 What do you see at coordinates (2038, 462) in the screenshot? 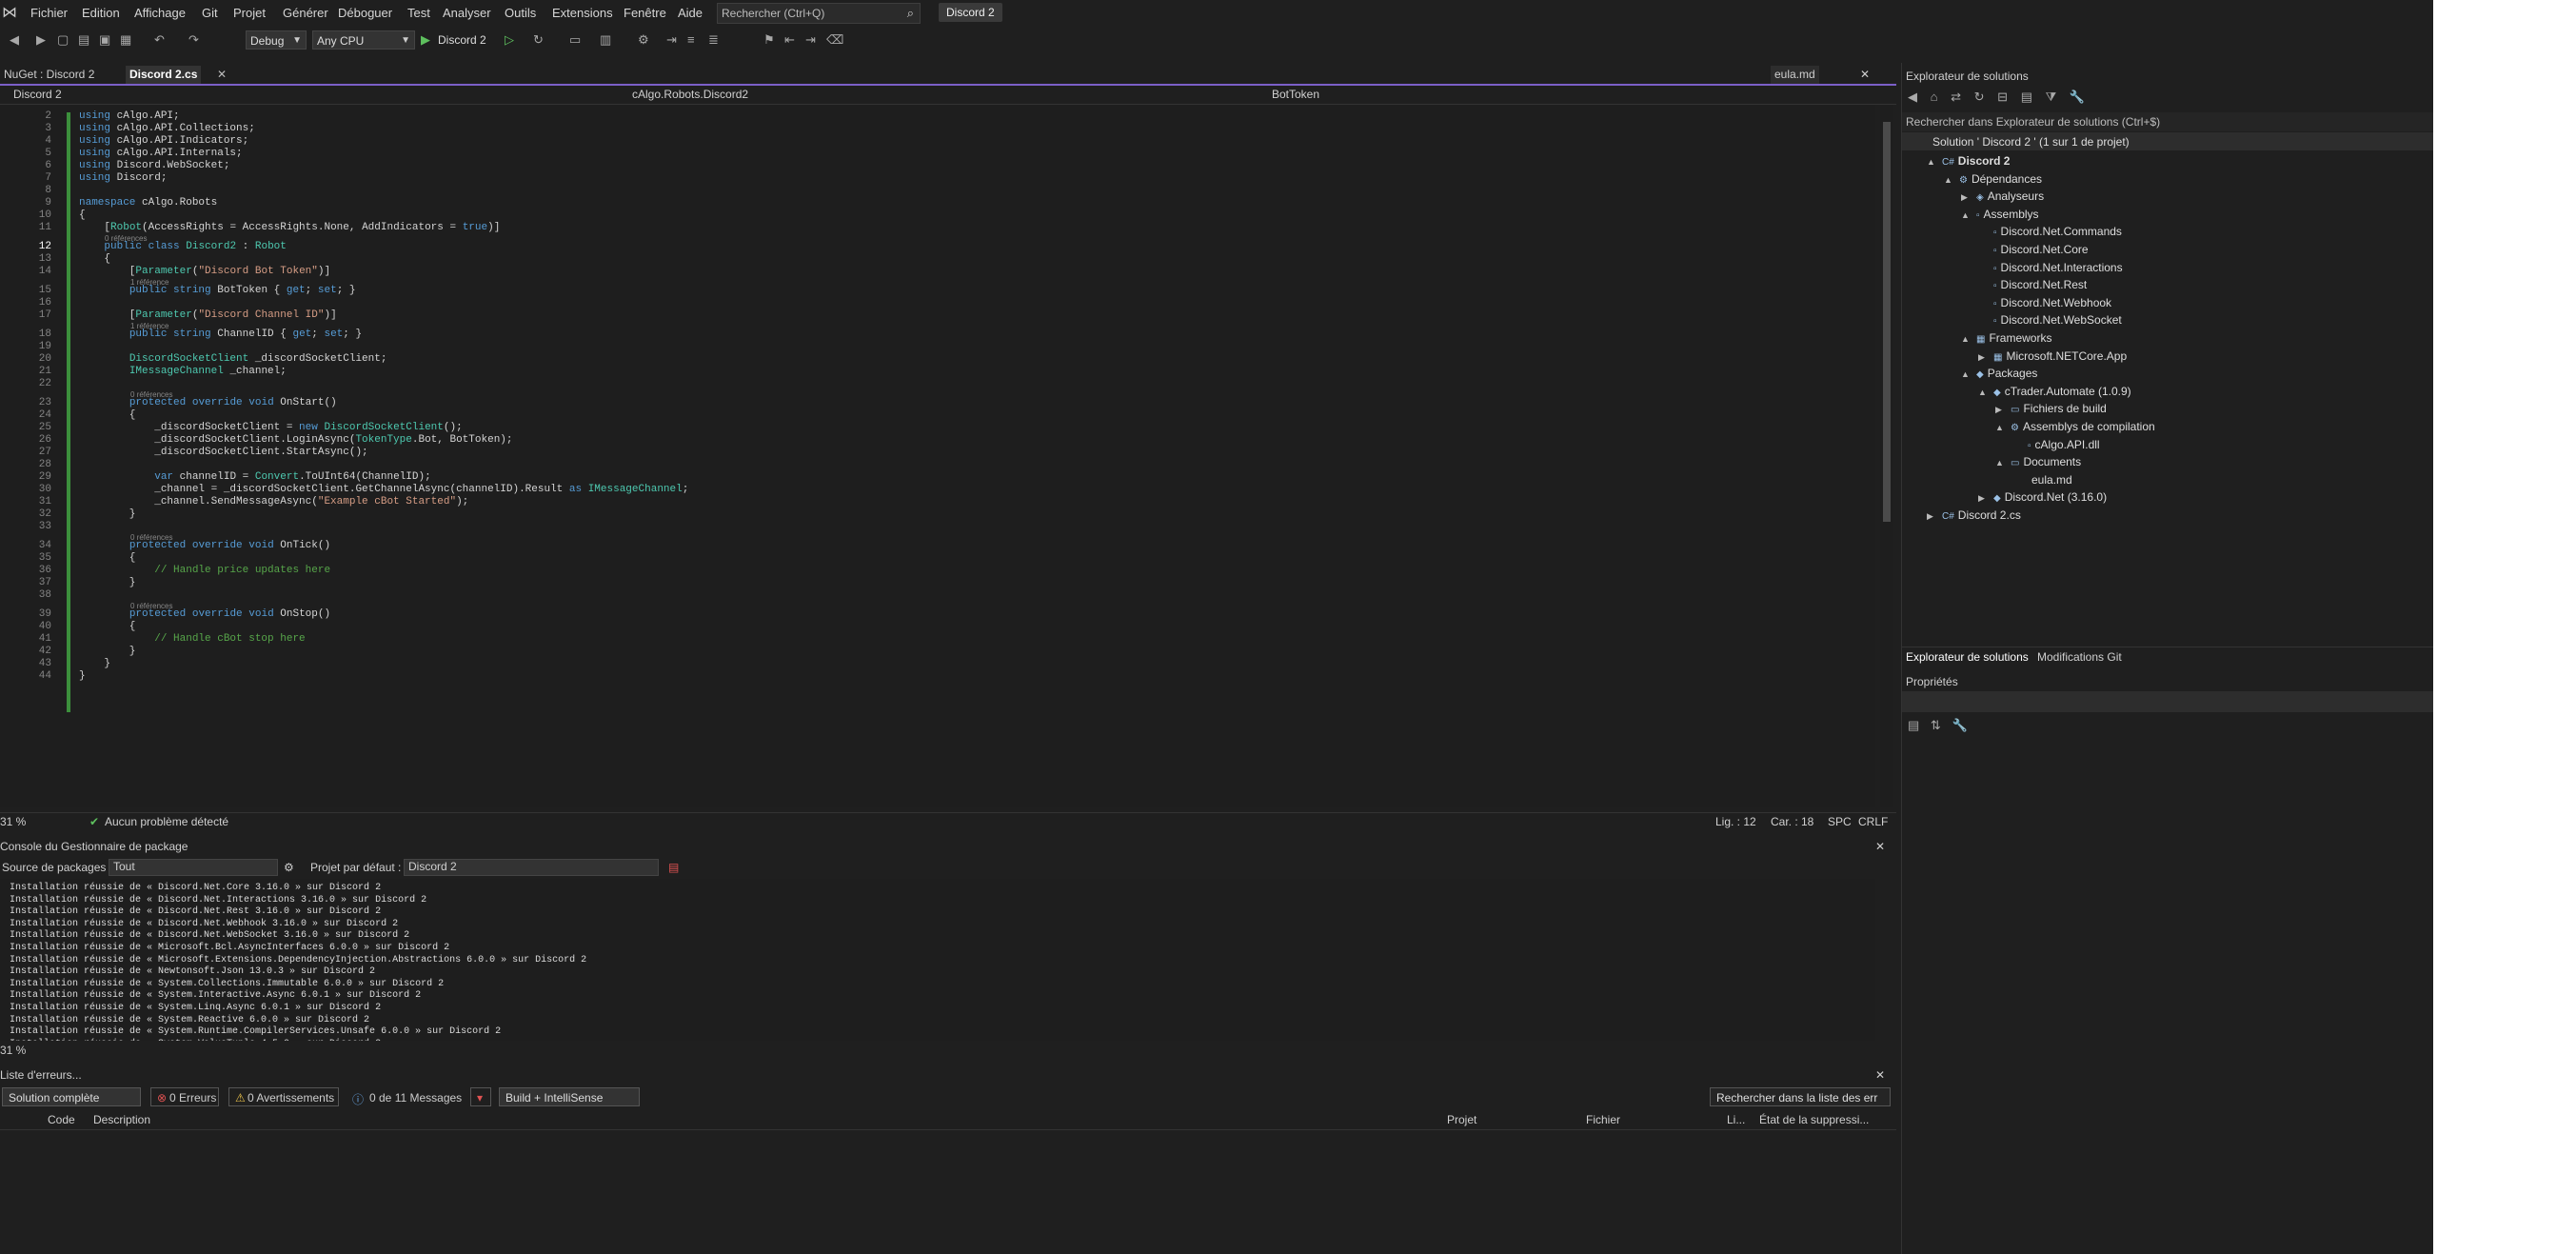
I see `tree-item: ▲ ▭ Documents` at bounding box center [2038, 462].